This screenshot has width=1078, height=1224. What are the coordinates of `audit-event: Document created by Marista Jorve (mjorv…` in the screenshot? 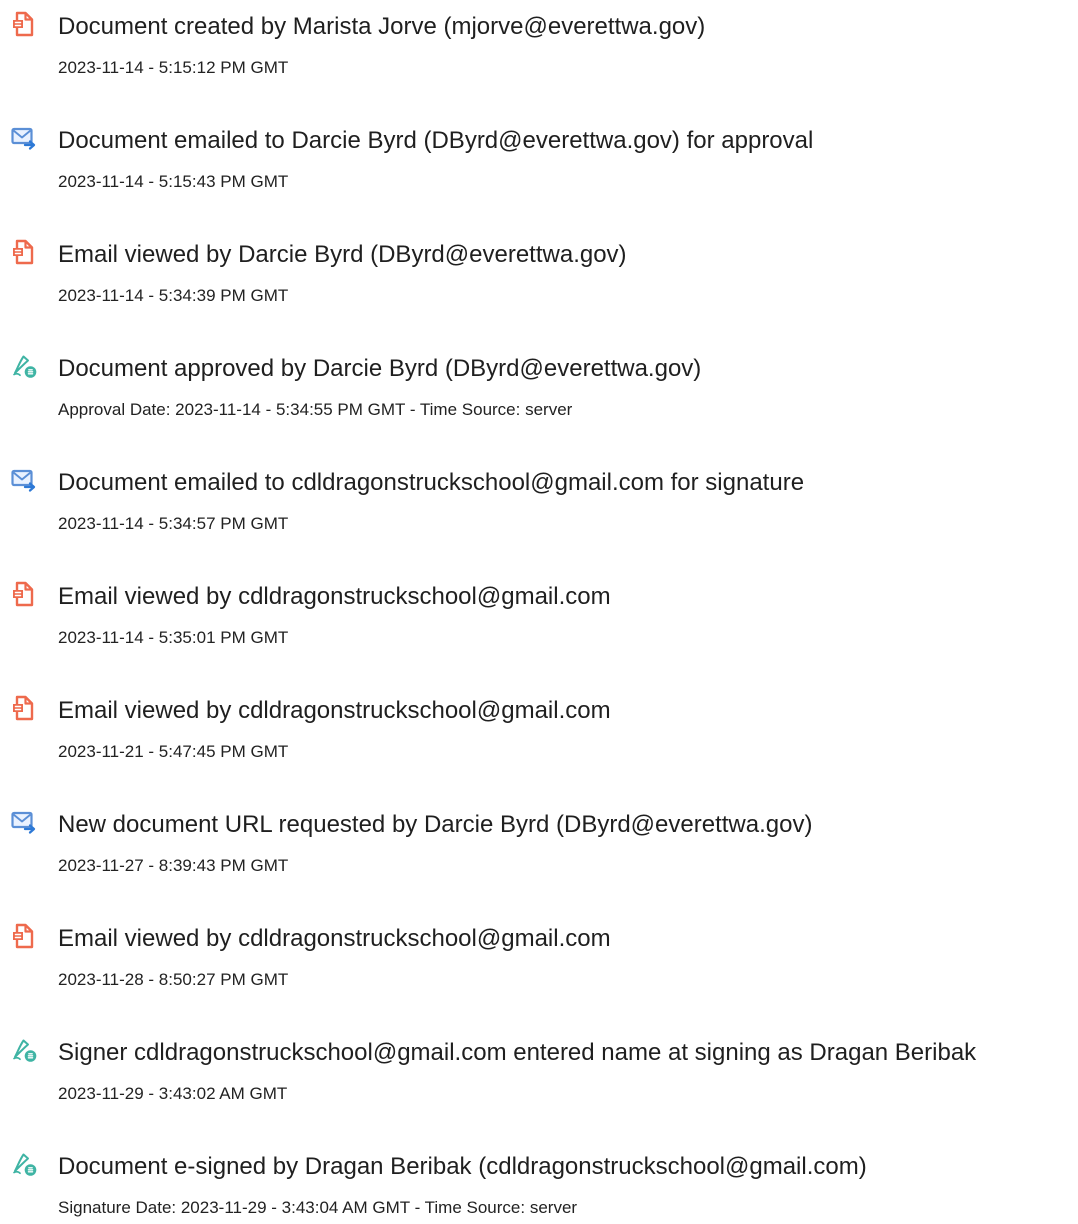 It's located at (539, 42).